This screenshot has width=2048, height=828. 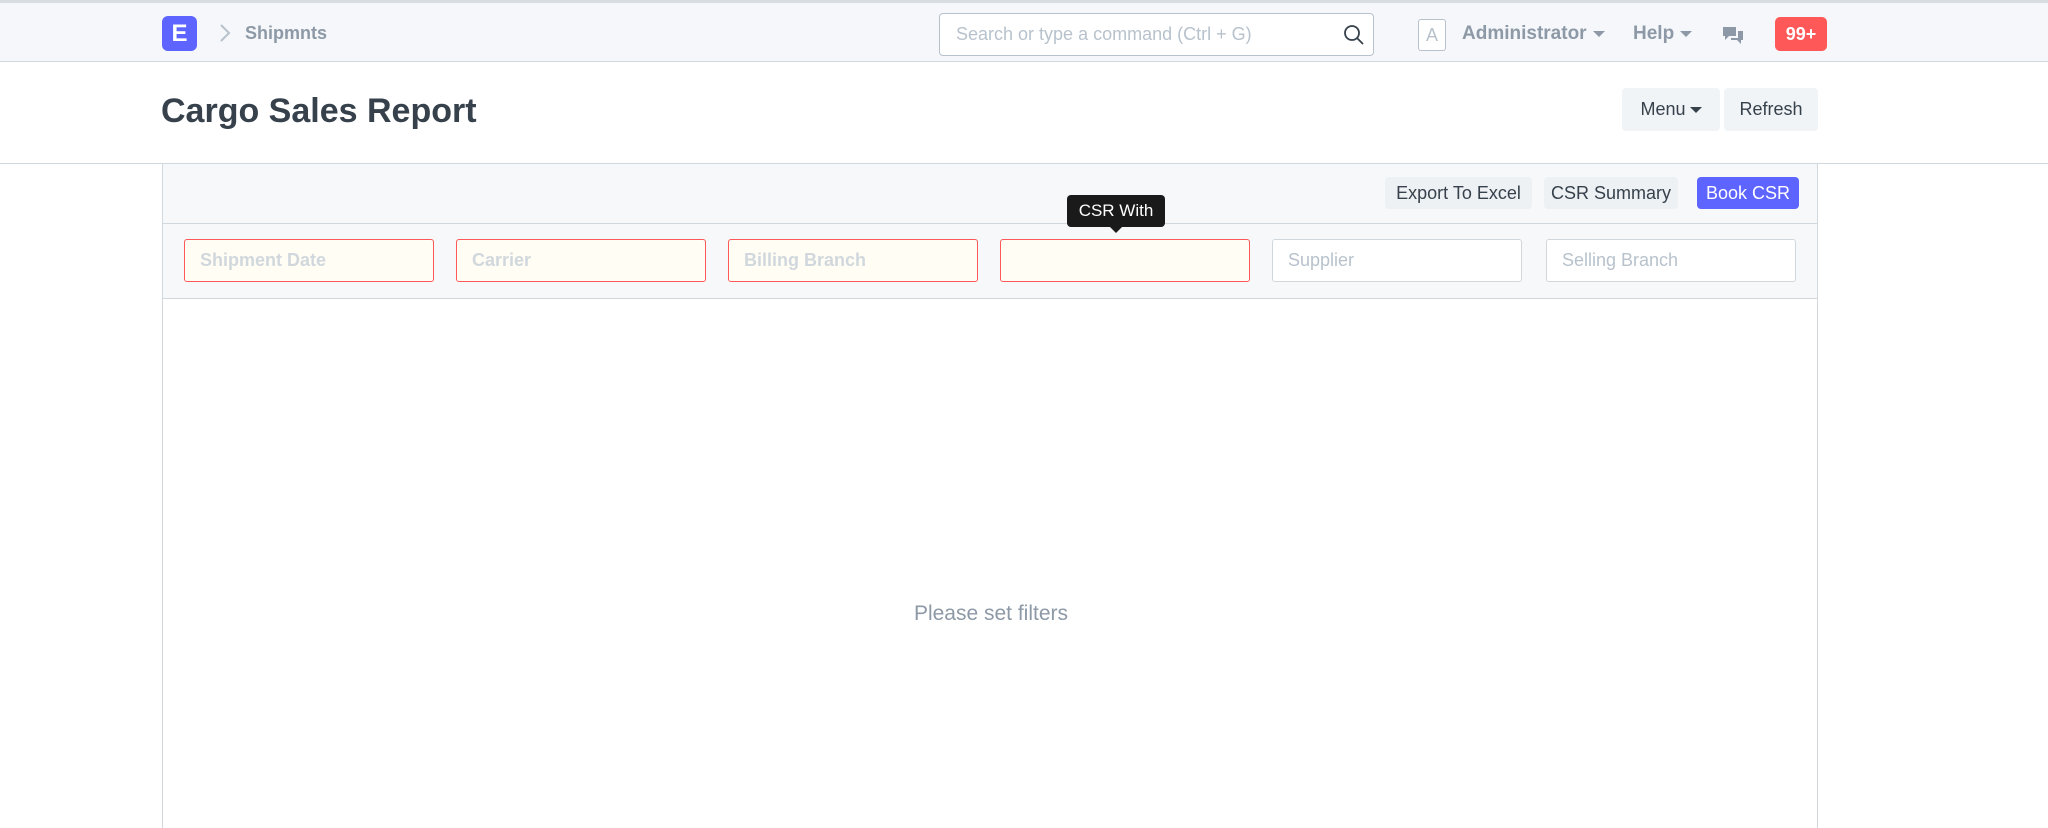 What do you see at coordinates (225, 33) in the screenshot?
I see `chevron-right-icon` at bounding box center [225, 33].